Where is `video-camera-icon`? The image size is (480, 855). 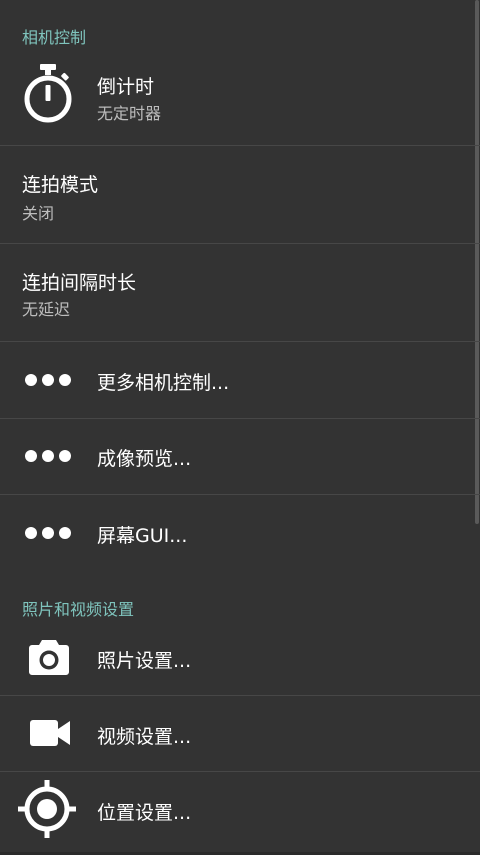
video-camera-icon is located at coordinates (50, 733).